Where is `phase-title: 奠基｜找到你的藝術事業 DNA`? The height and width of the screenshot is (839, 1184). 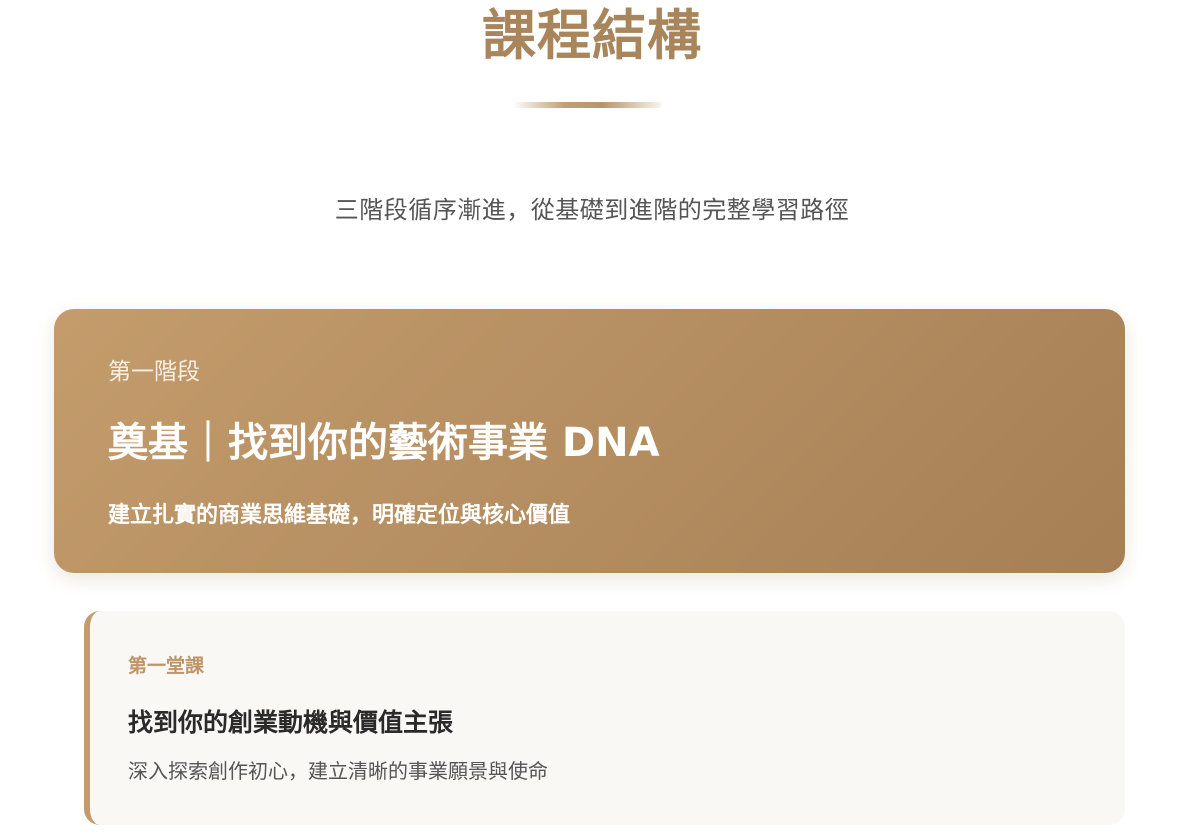
phase-title: 奠基｜找到你的藝術事業 DNA is located at coordinates (384, 443).